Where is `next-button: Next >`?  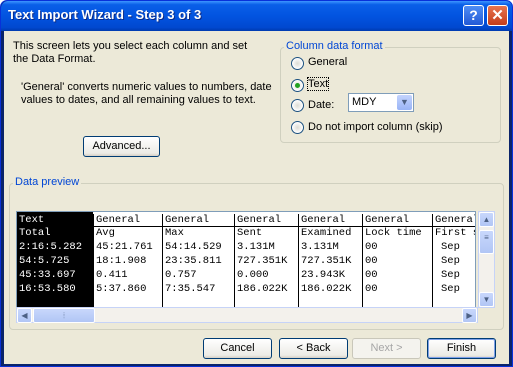
next-button: Next > is located at coordinates (386, 348).